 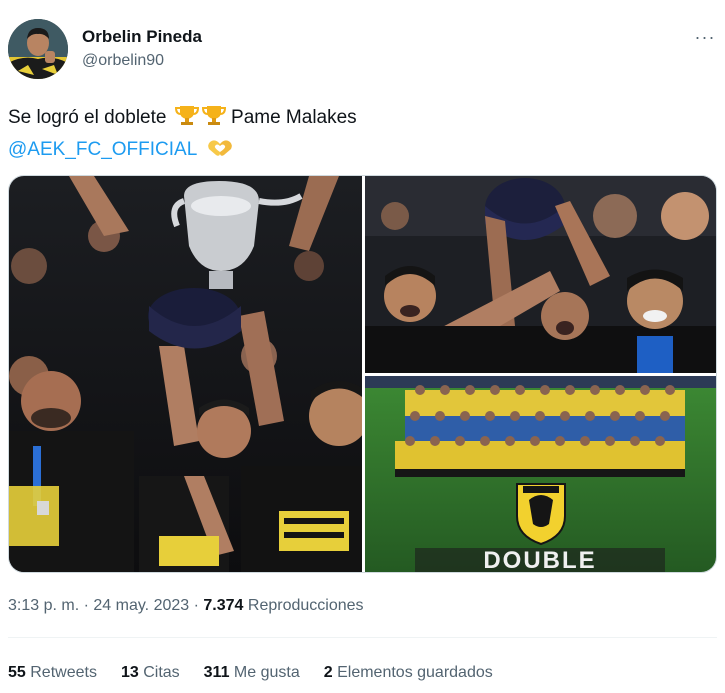 What do you see at coordinates (540, 474) in the screenshot?
I see `photo-team-double-banner: DOUBLE` at bounding box center [540, 474].